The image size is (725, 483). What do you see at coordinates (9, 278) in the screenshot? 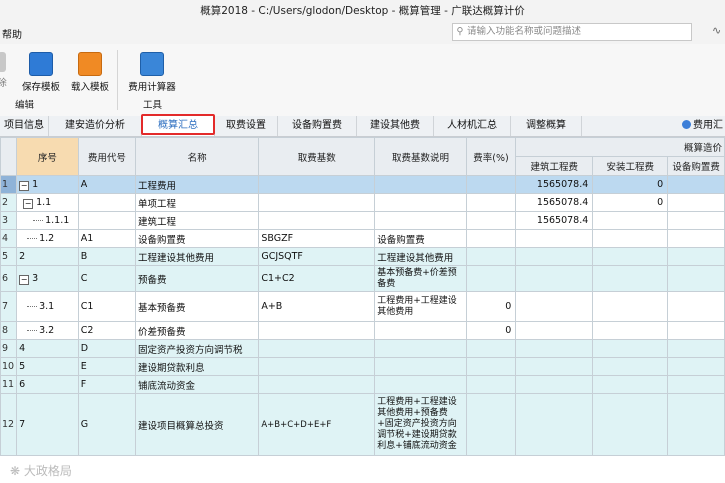
I see `row-number: 6` at bounding box center [9, 278].